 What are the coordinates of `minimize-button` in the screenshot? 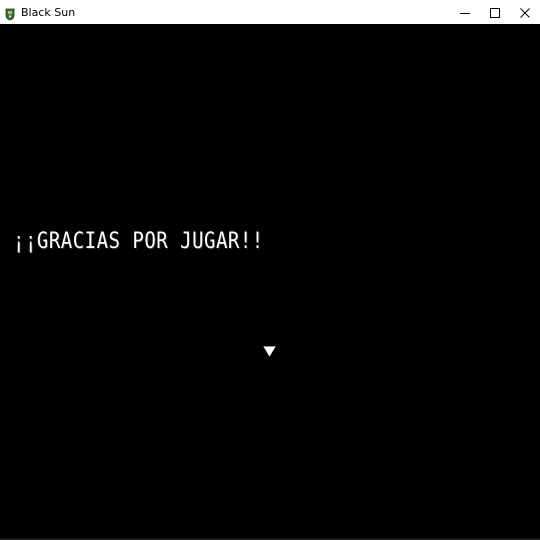 It's located at (465, 12).